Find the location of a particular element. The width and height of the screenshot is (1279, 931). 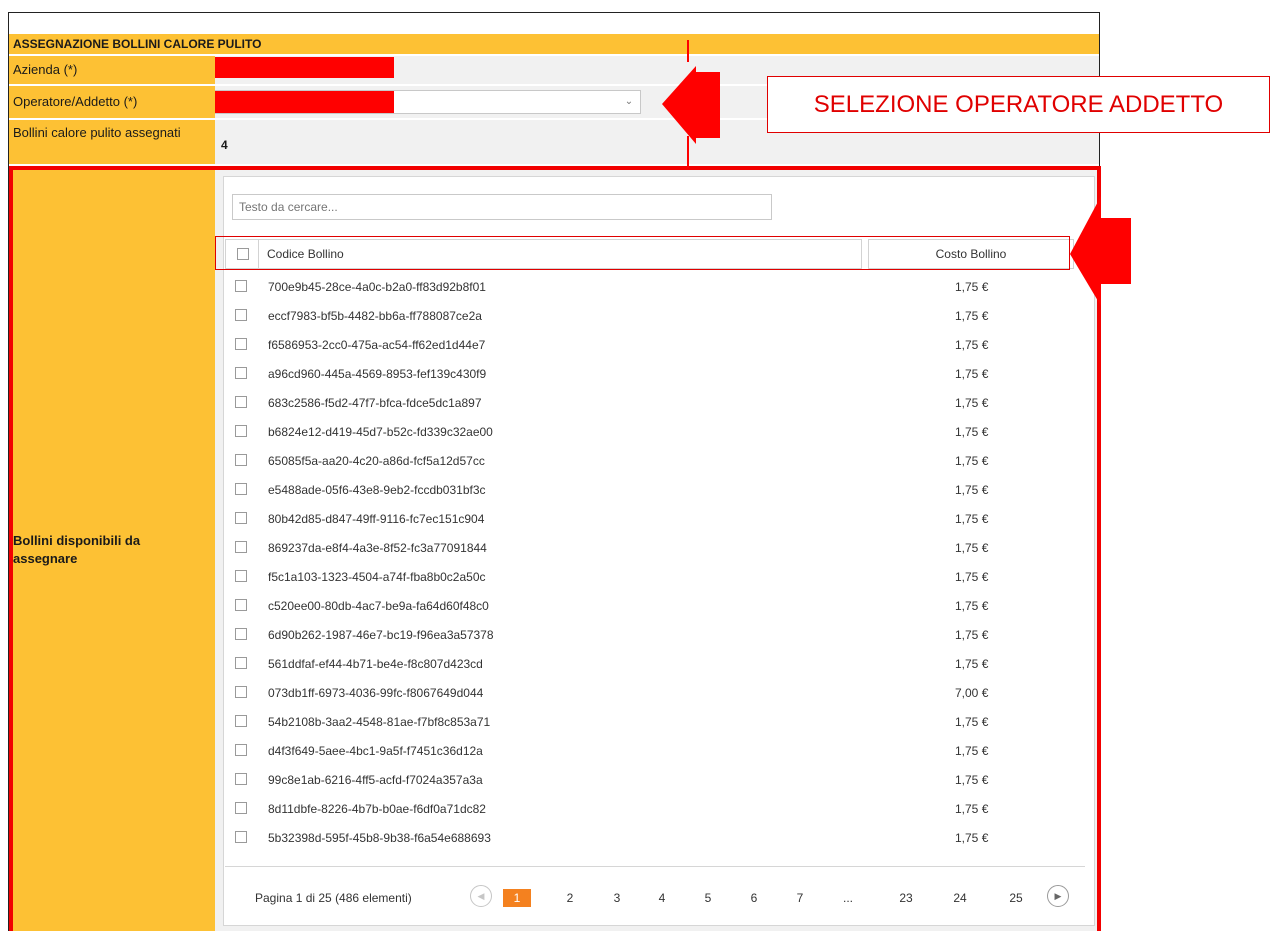

azienda-redaction is located at coordinates (304, 67).